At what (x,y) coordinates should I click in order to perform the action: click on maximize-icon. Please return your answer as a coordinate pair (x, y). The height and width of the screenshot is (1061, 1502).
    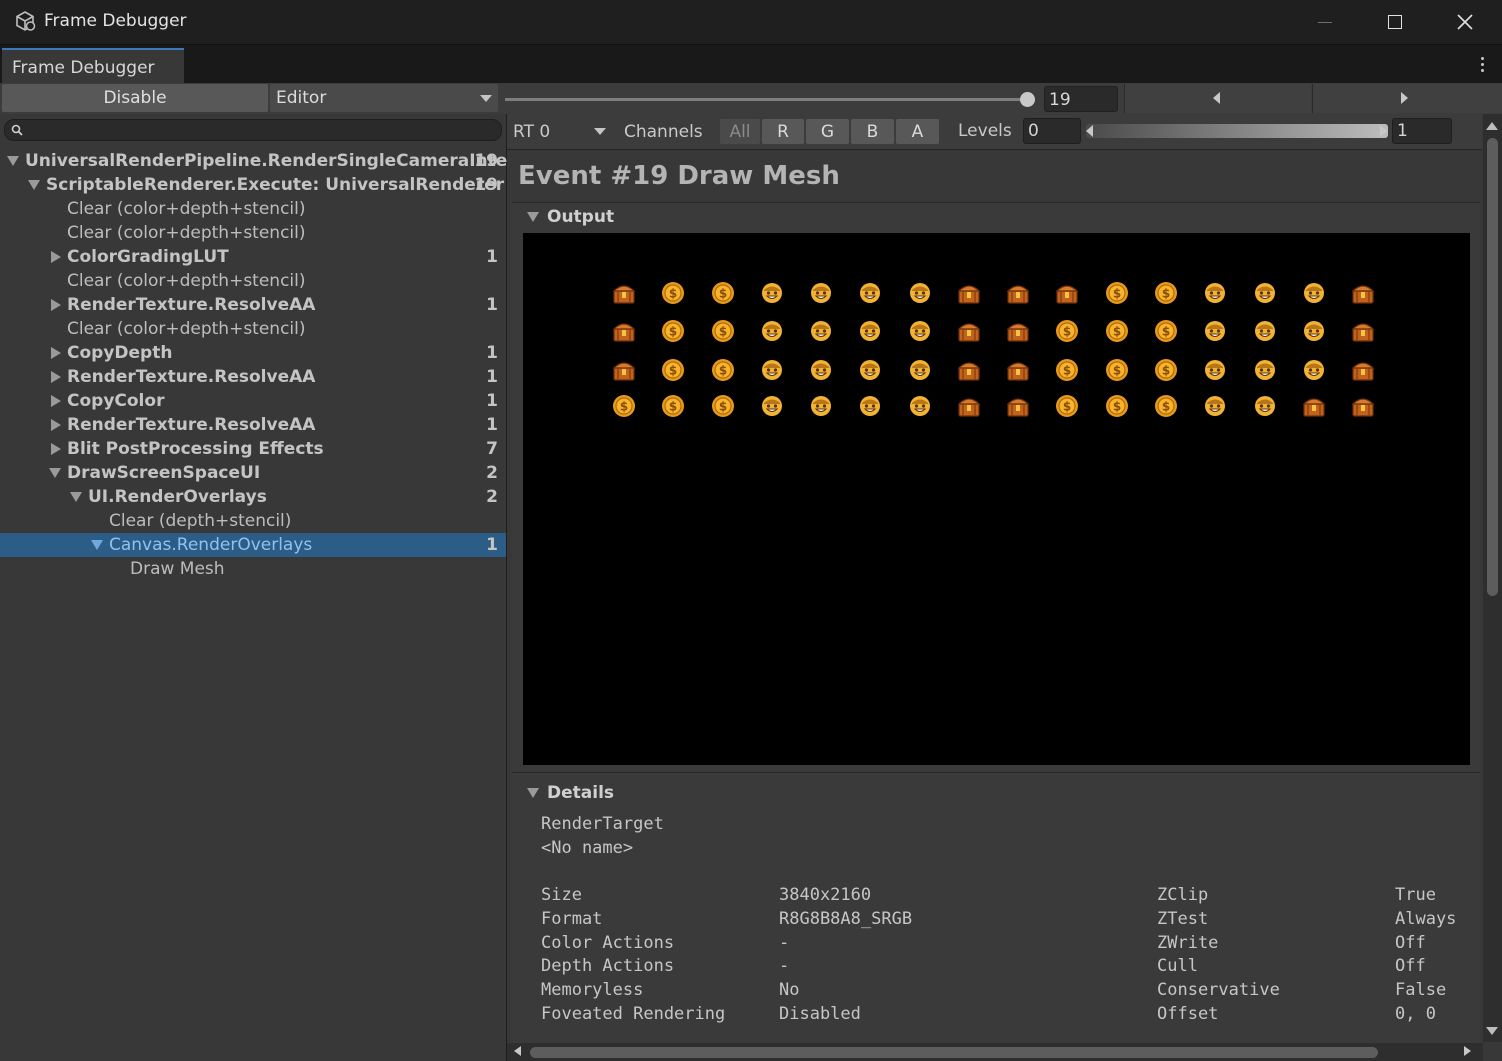
    Looking at the image, I should click on (1395, 22).